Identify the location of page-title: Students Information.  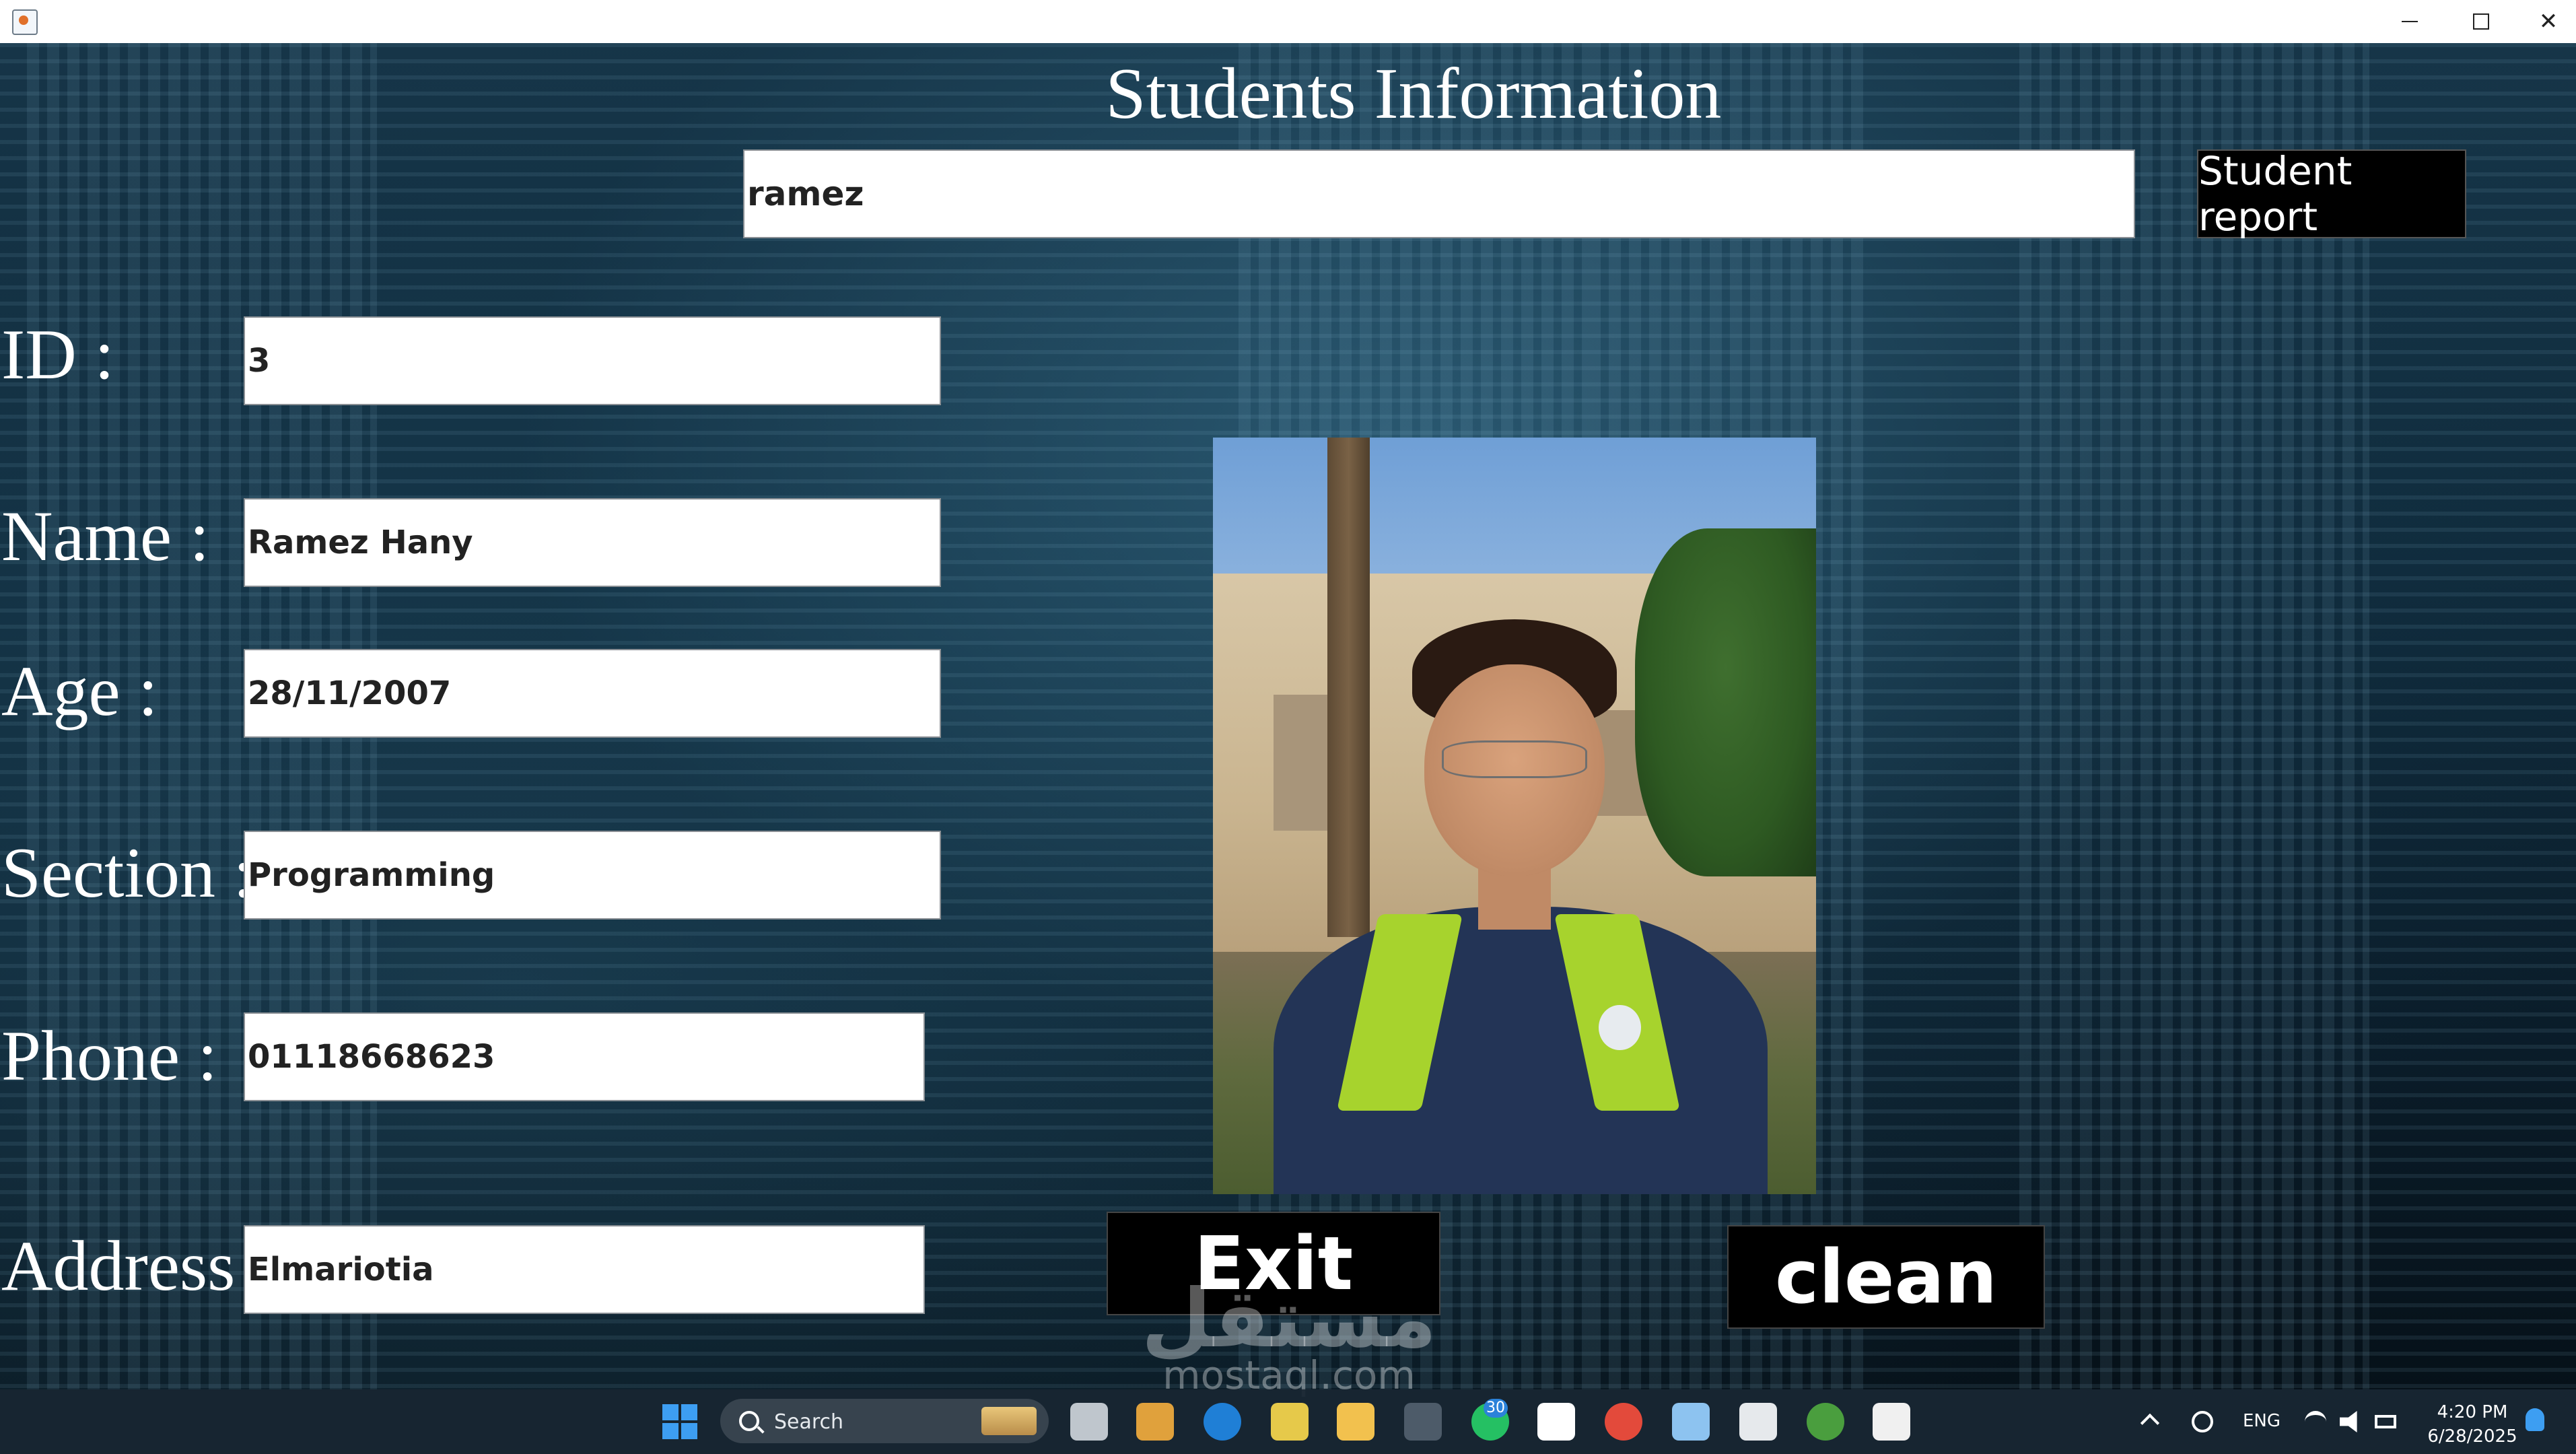
(1413, 94).